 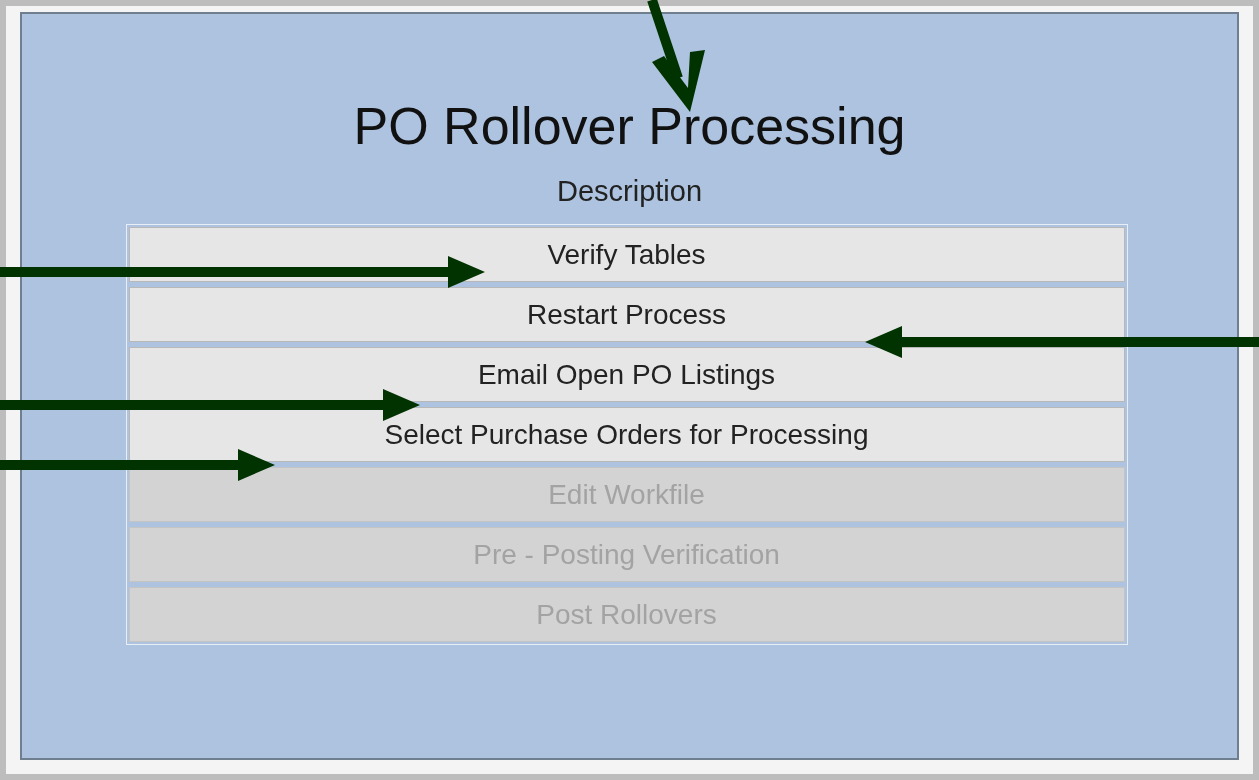 What do you see at coordinates (629, 191) in the screenshot?
I see `subtitle: Description` at bounding box center [629, 191].